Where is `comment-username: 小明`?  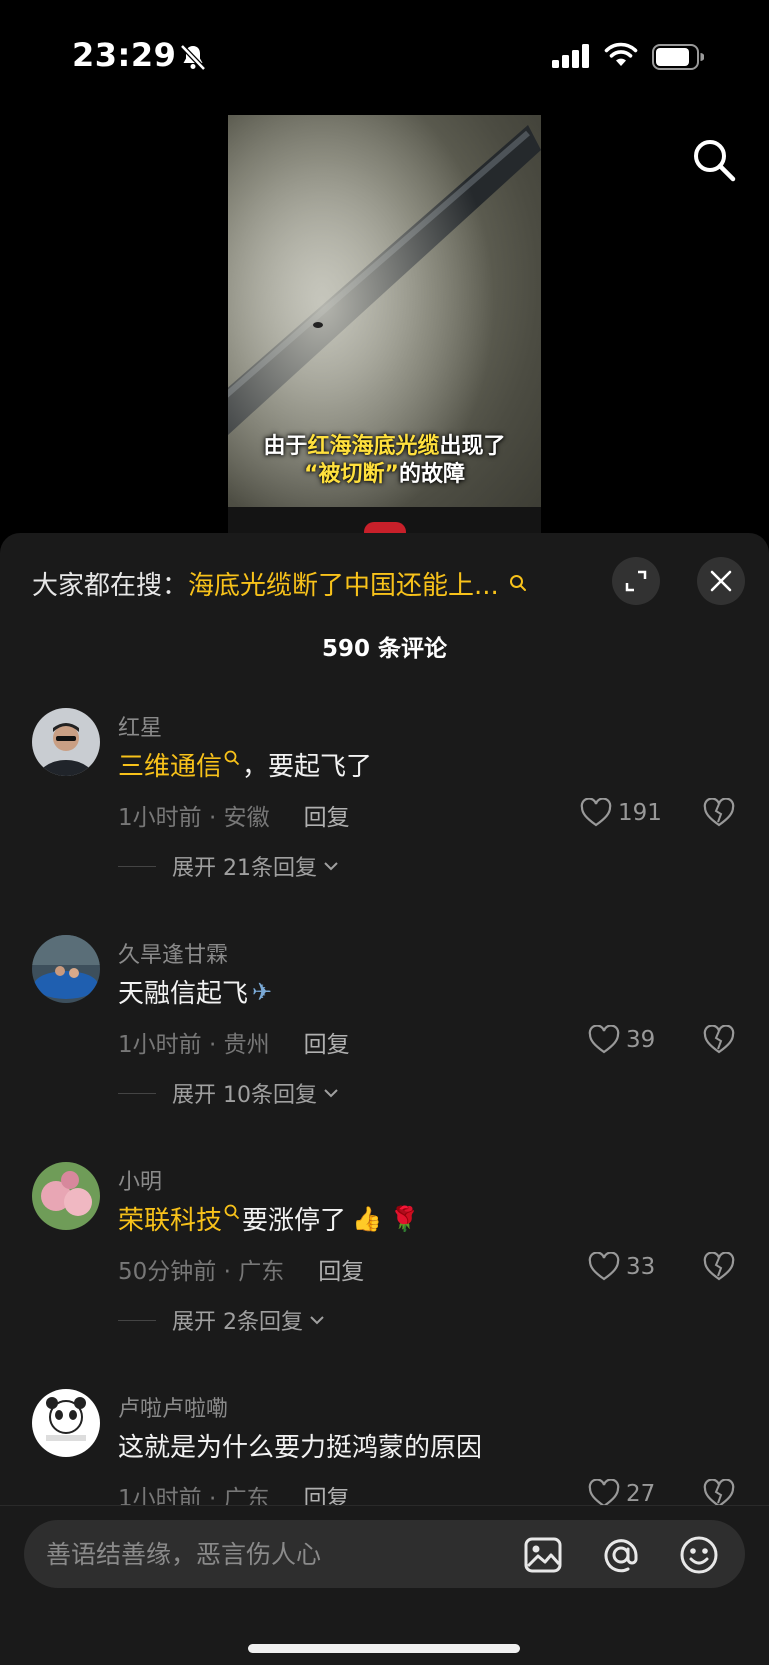
comment-username: 小明 is located at coordinates (140, 1180).